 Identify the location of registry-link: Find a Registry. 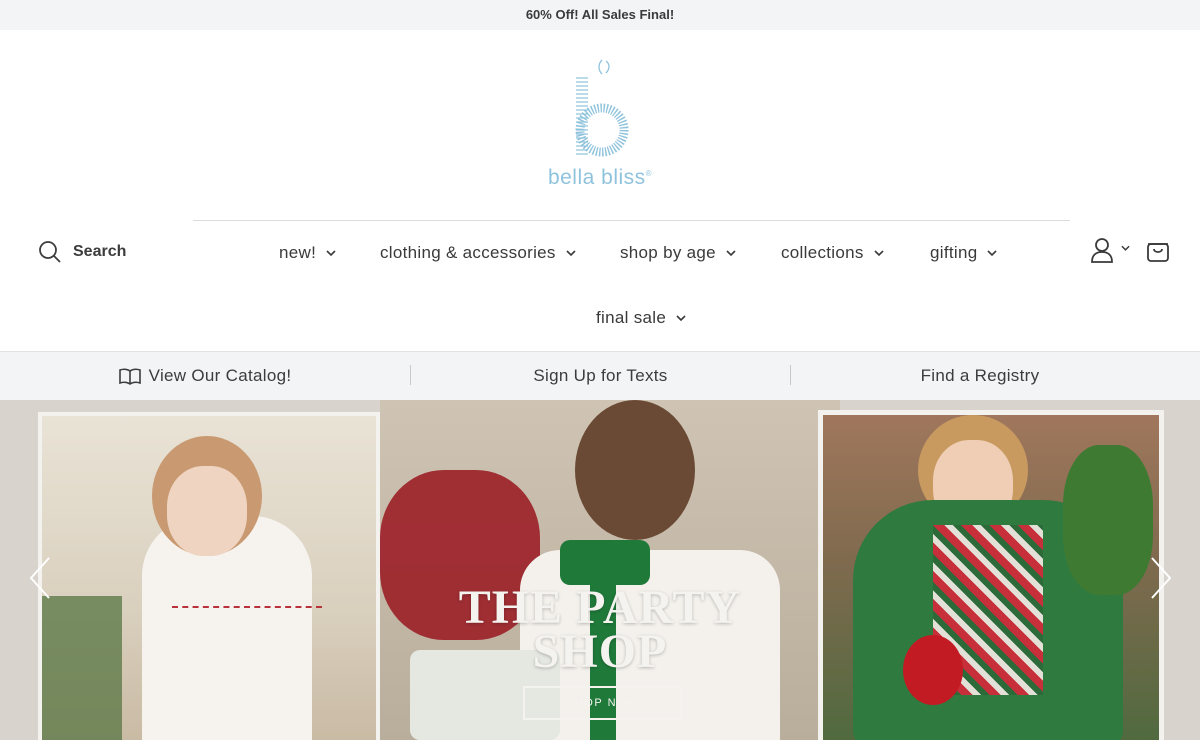
(980, 376).